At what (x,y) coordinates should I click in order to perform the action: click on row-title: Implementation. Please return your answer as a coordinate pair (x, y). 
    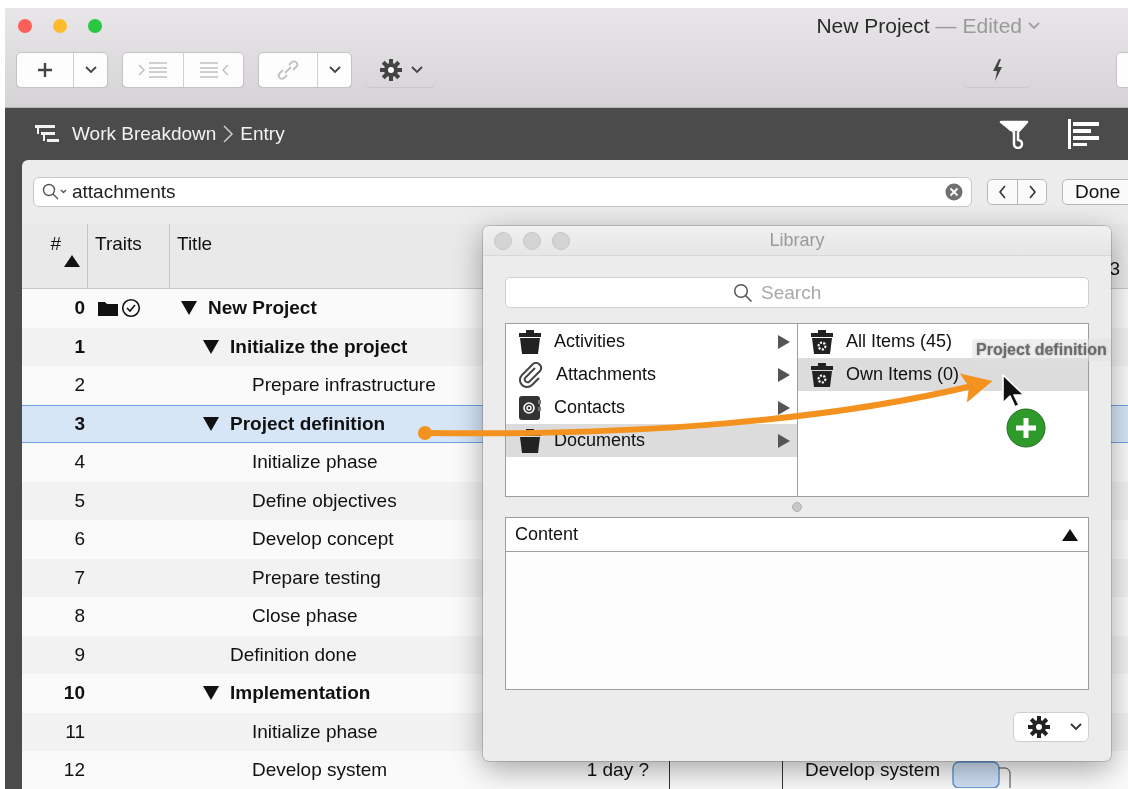
    Looking at the image, I should click on (300, 693).